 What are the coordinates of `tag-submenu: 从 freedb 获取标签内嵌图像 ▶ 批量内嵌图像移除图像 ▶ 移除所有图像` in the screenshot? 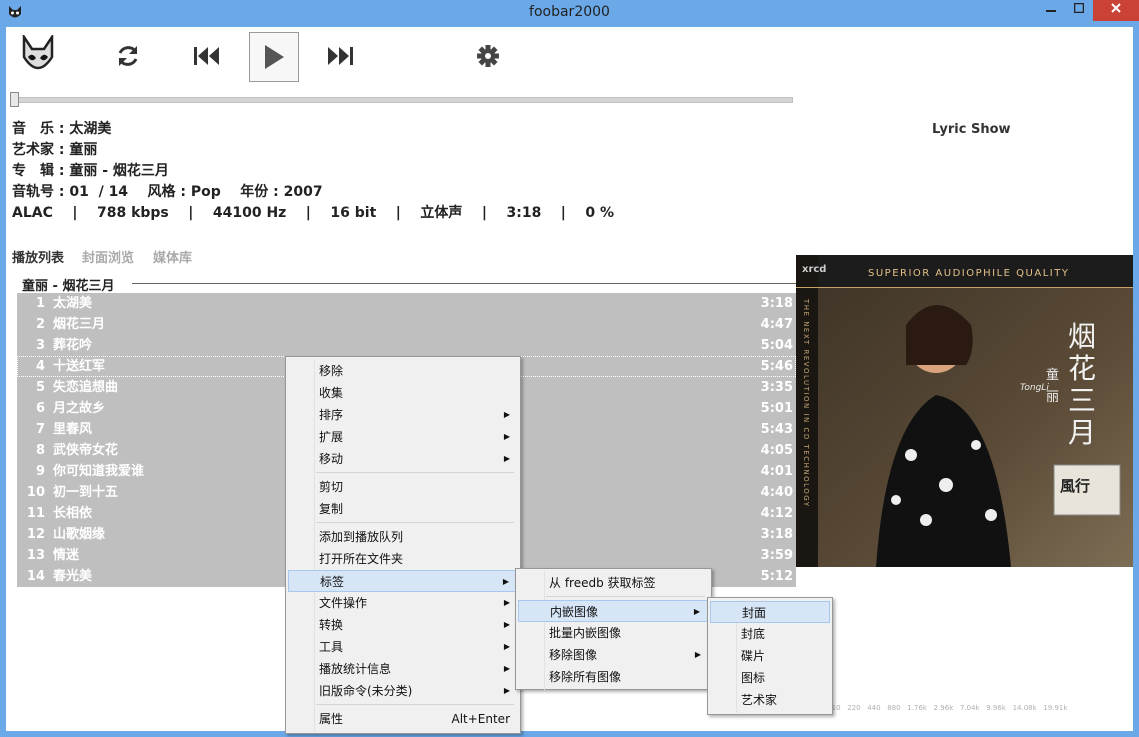 It's located at (613, 629).